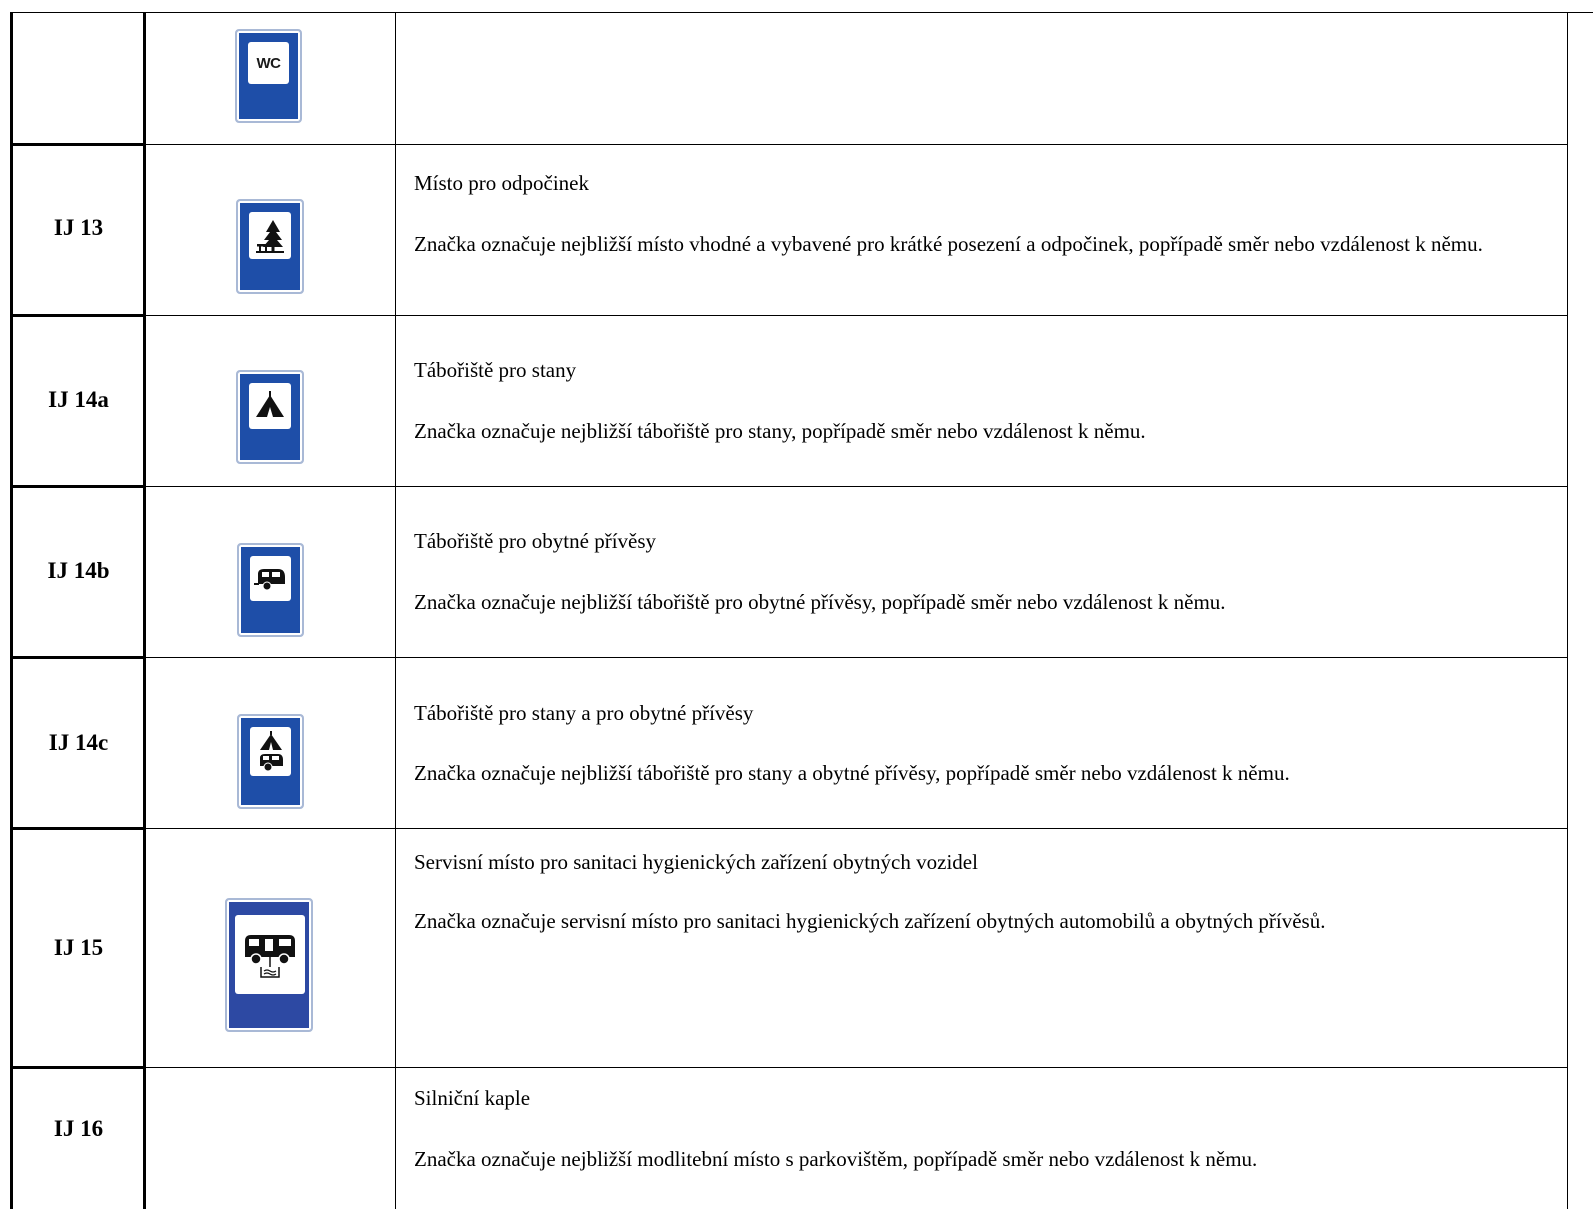  What do you see at coordinates (78, 947) in the screenshot?
I see `sign-code: IJ 15` at bounding box center [78, 947].